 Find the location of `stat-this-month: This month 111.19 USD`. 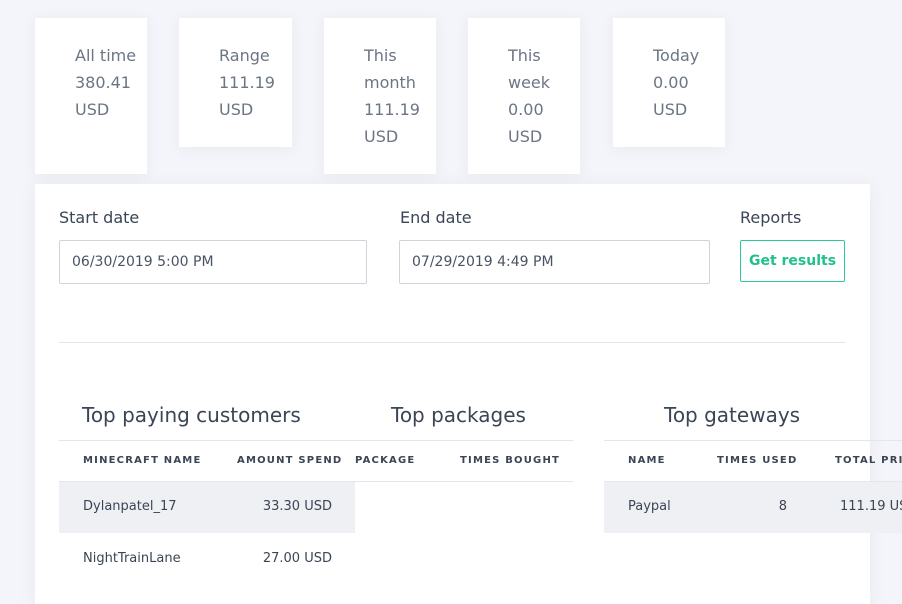

stat-this-month: This month 111.19 USD is located at coordinates (392, 96).